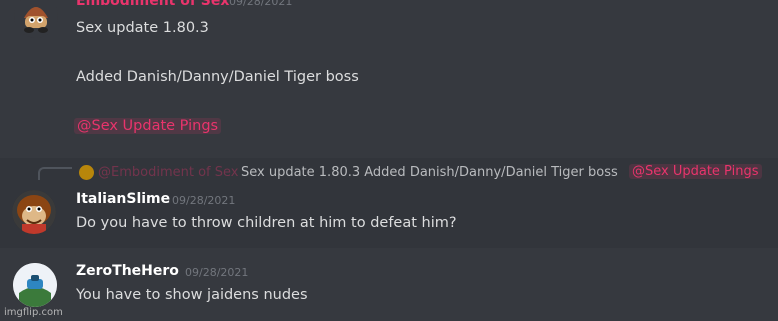 The width and height of the screenshot is (778, 321). I want to click on donkey-kong-avatar-icon, so click(34, 212).